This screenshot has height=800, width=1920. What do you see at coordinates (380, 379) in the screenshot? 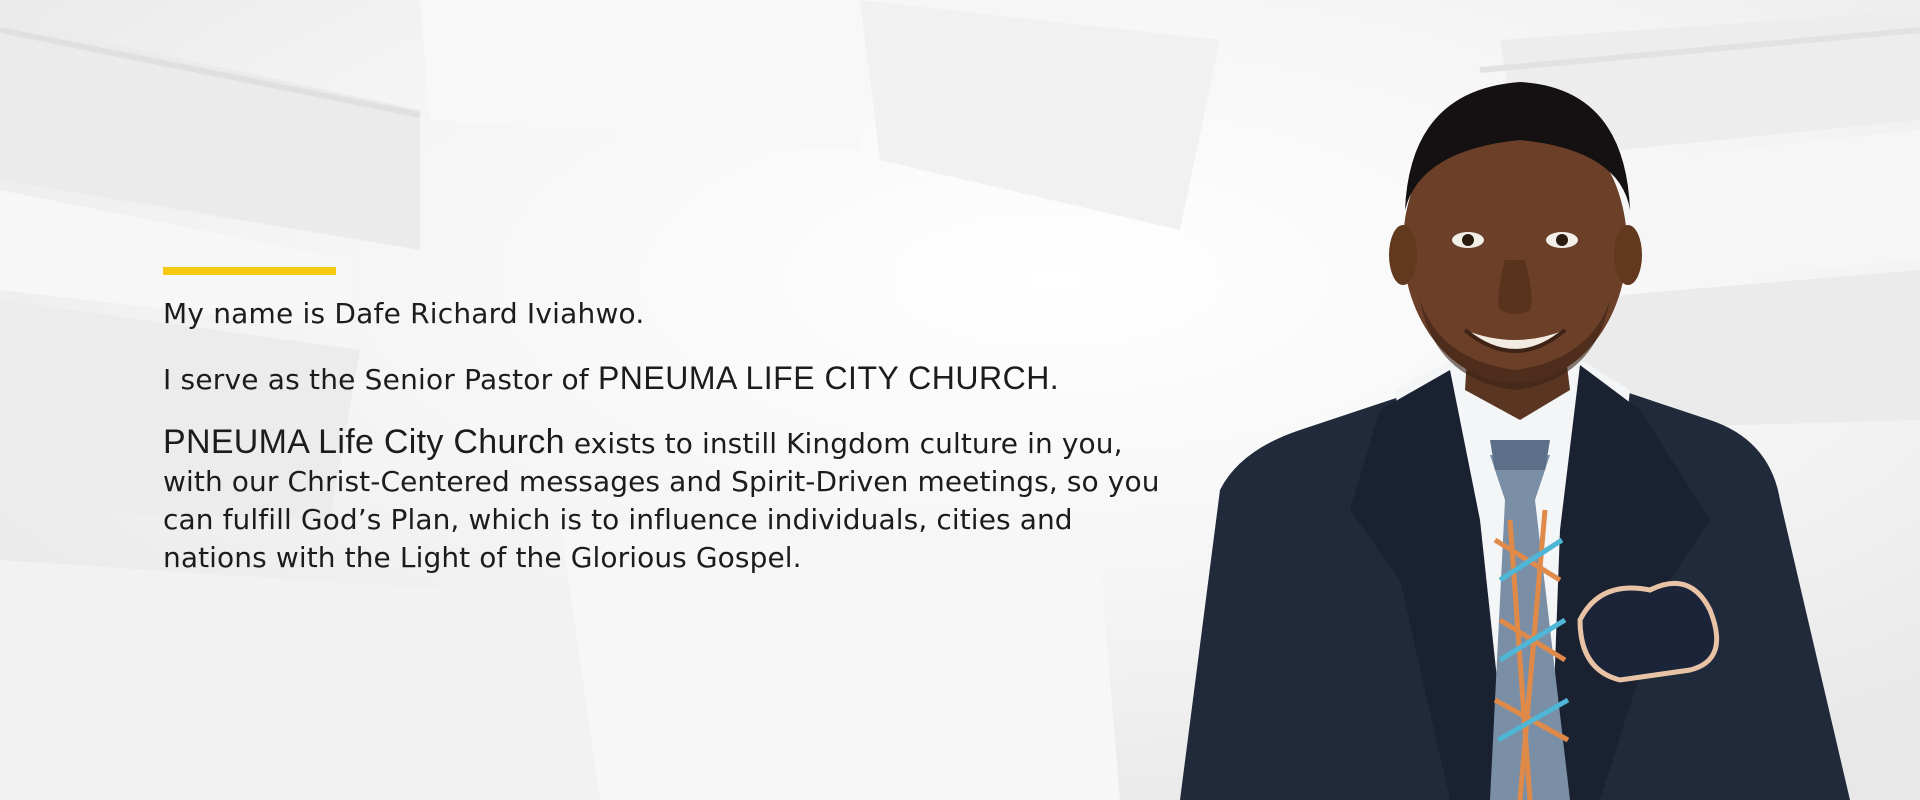
I see `role-prefix: I serve as the Senior Pastor of` at bounding box center [380, 379].